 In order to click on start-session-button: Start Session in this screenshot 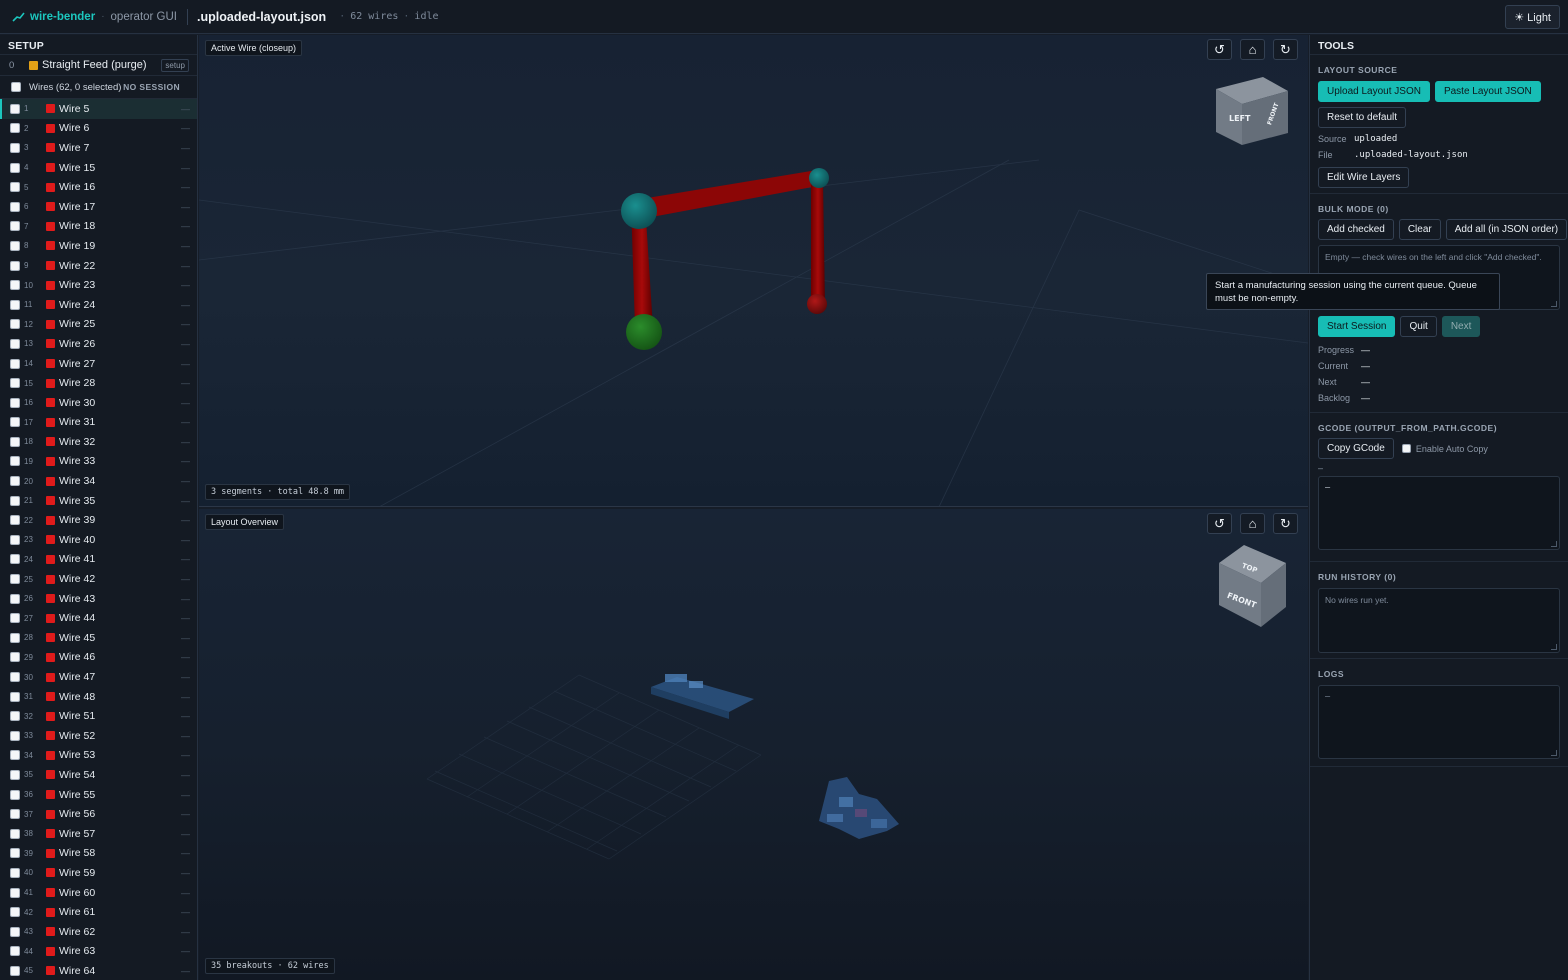, I will do `click(1357, 326)`.